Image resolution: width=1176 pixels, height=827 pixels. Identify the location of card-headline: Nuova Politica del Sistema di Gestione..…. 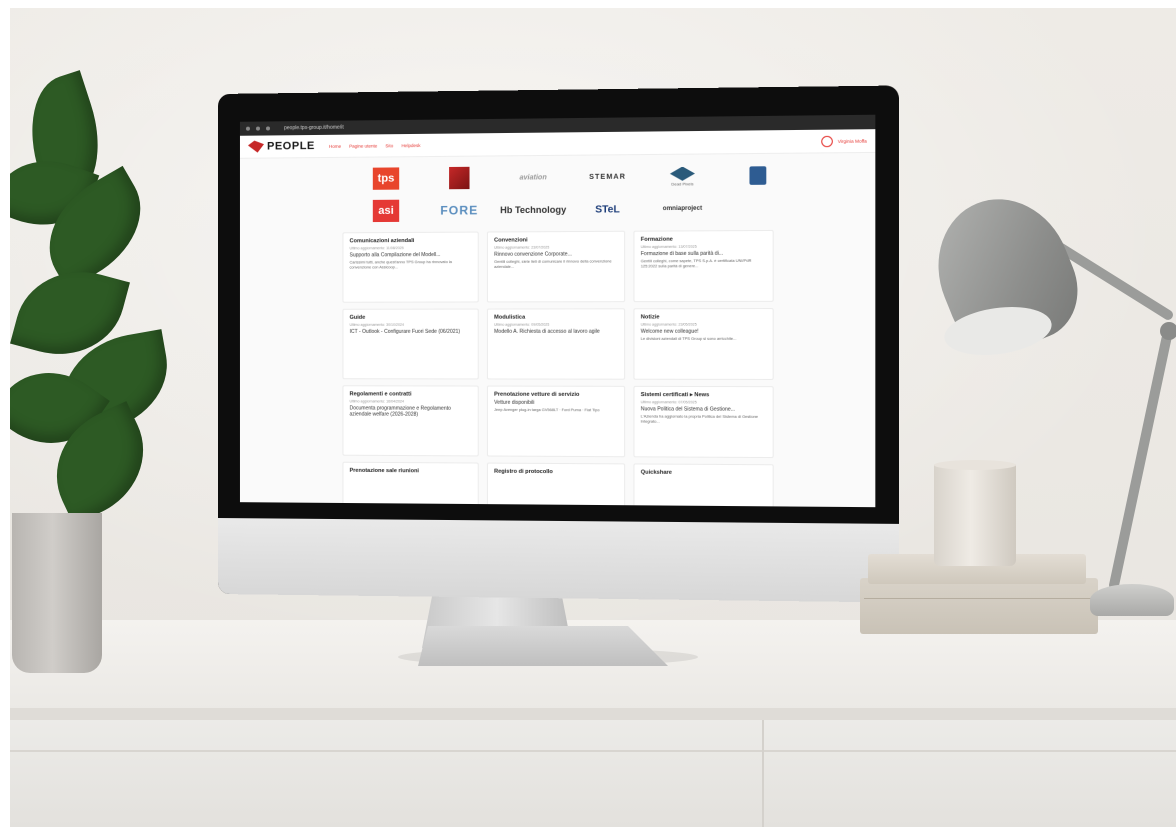
(704, 409).